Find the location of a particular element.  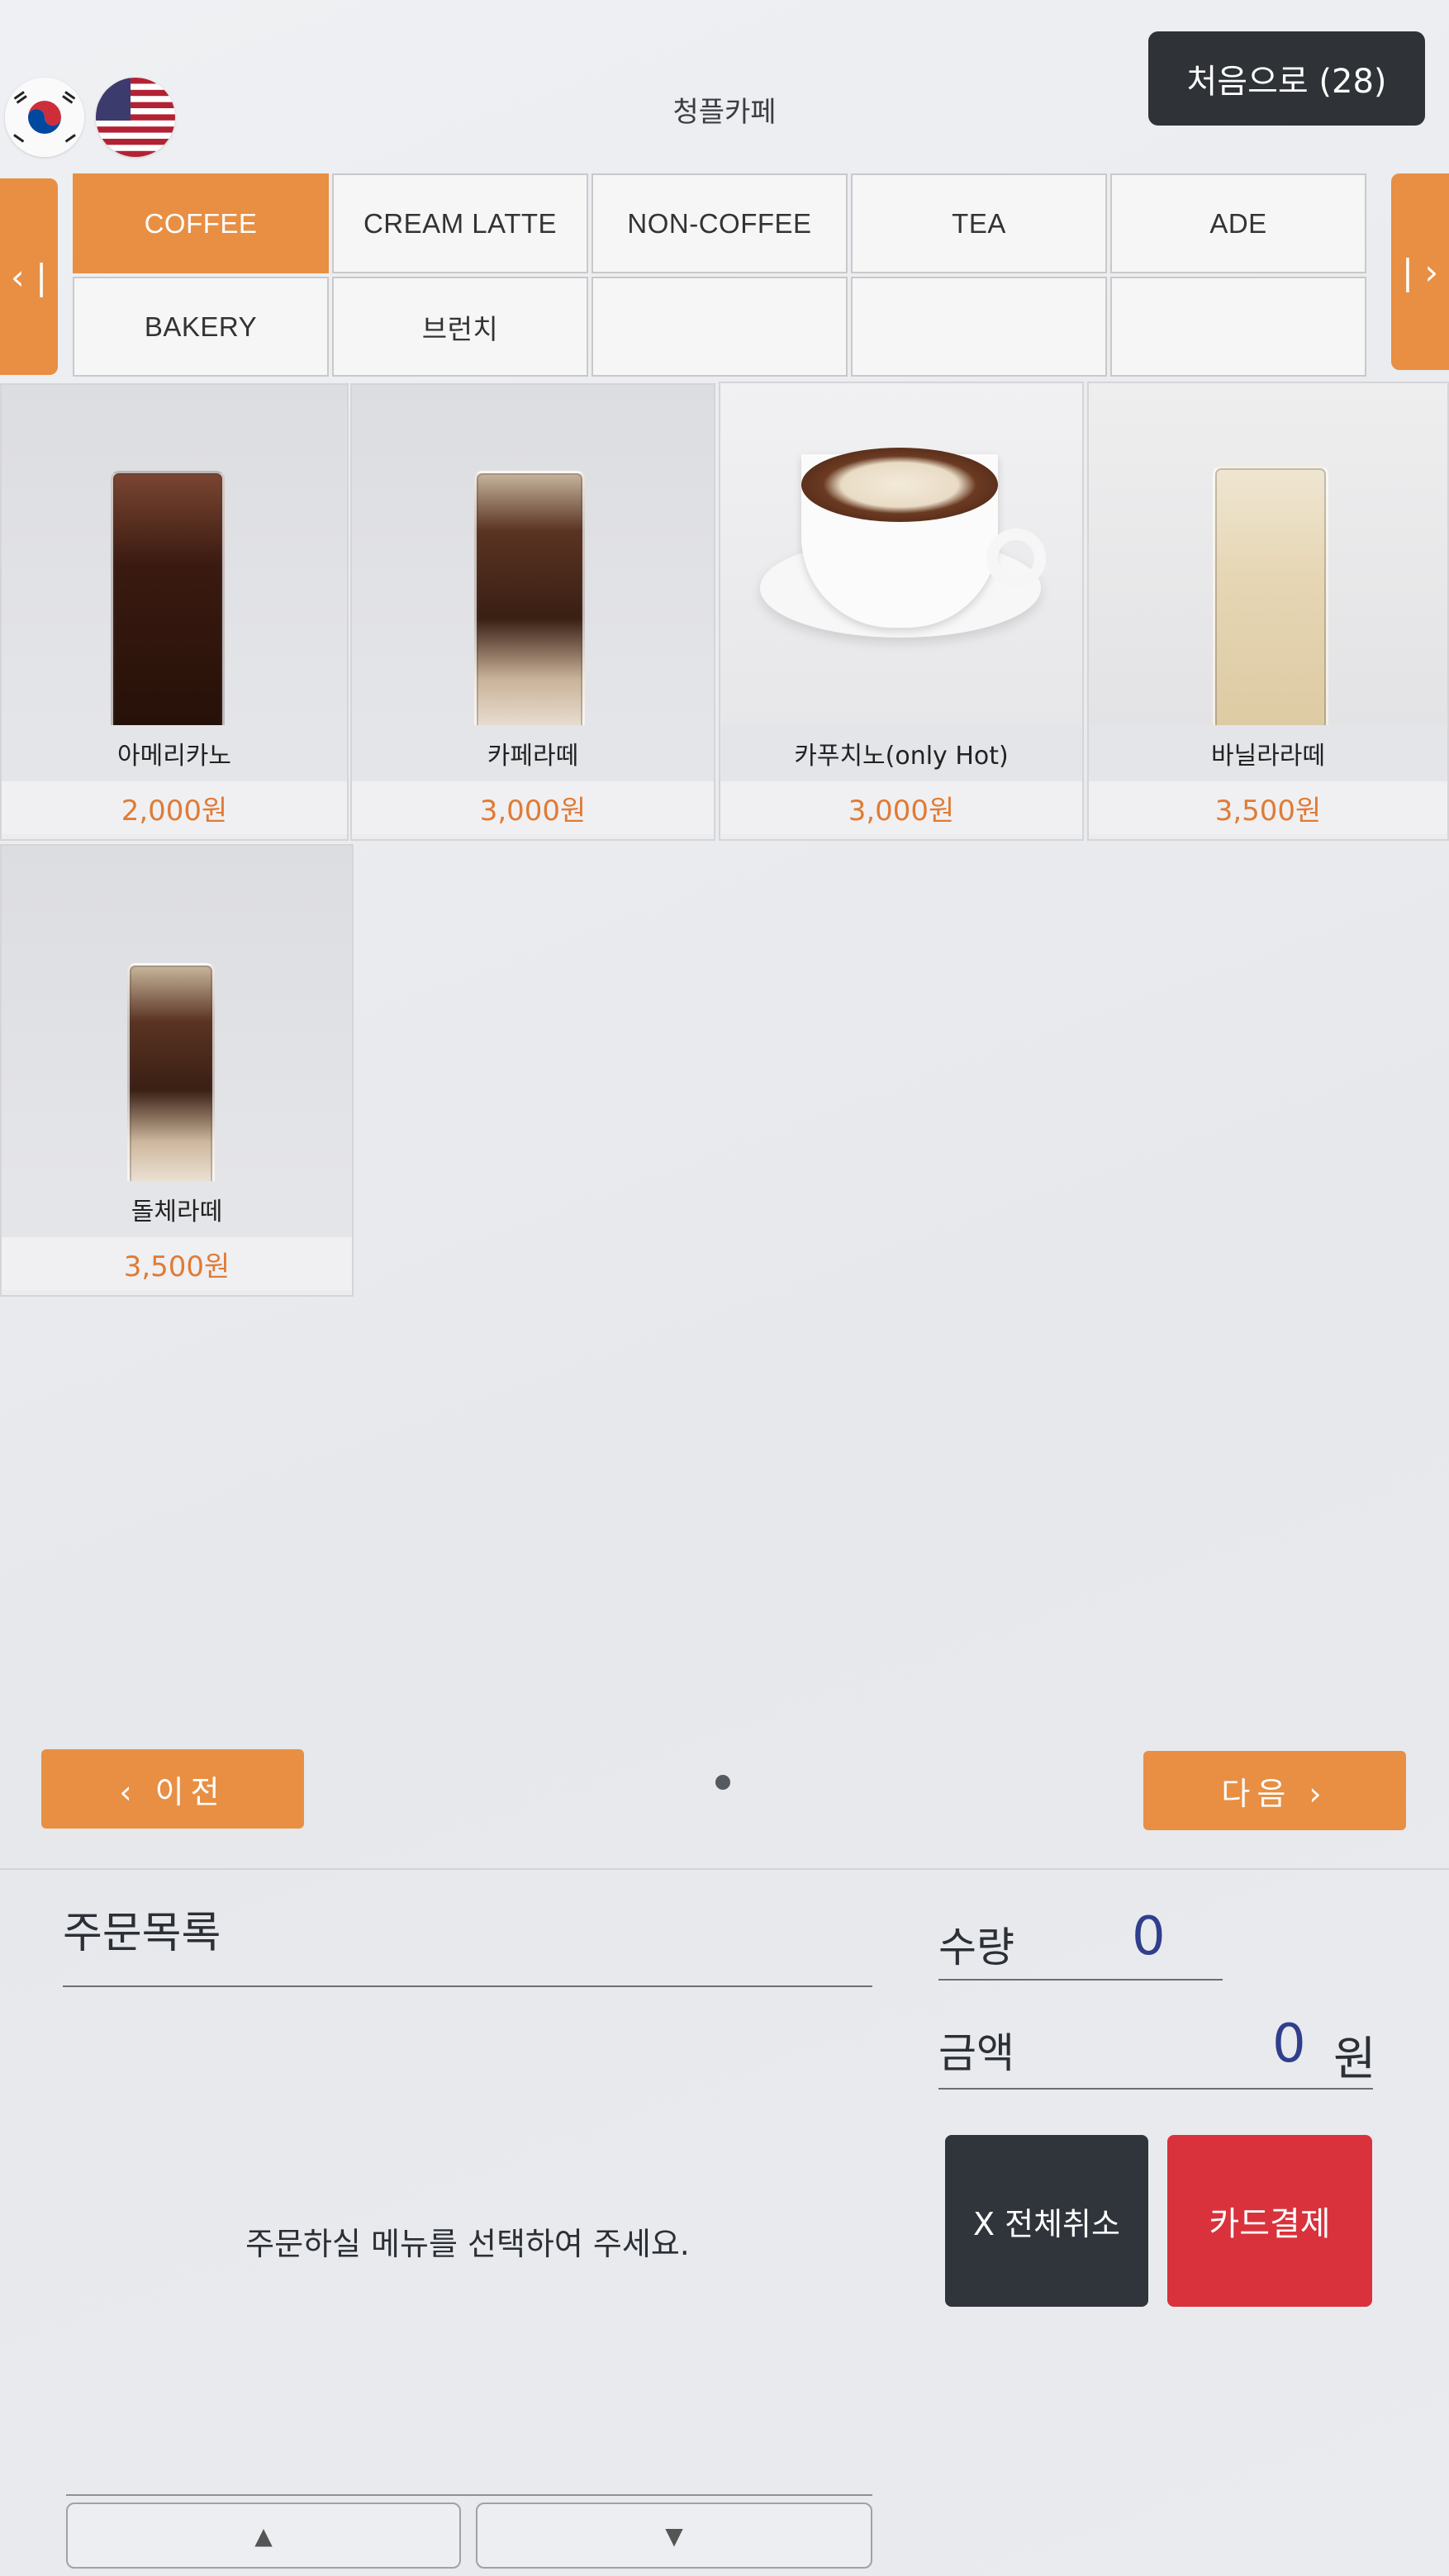

menu-item-name: 돌체라떼 is located at coordinates (177, 1209).